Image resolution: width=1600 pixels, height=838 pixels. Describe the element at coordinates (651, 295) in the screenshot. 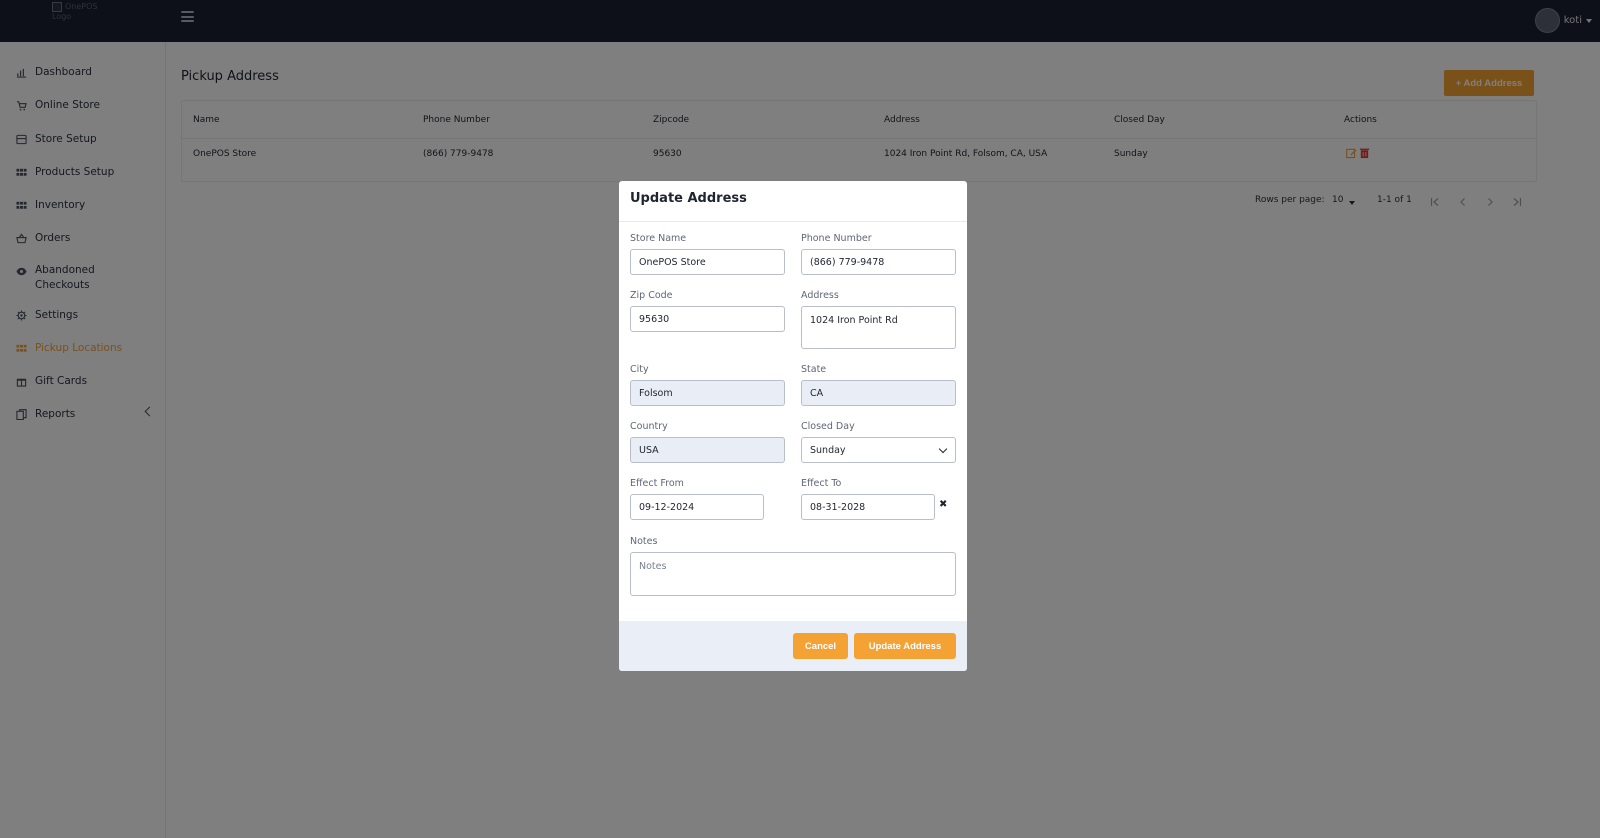

I see `zip-code-label: Zip Code` at that location.